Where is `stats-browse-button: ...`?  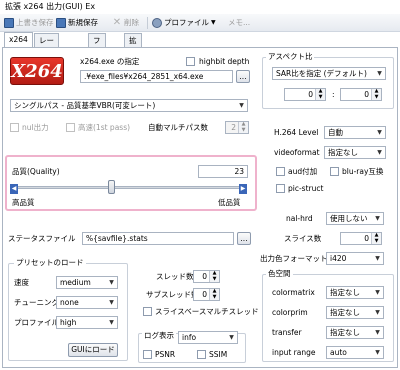
stats-browse-button: ... is located at coordinates (244, 238).